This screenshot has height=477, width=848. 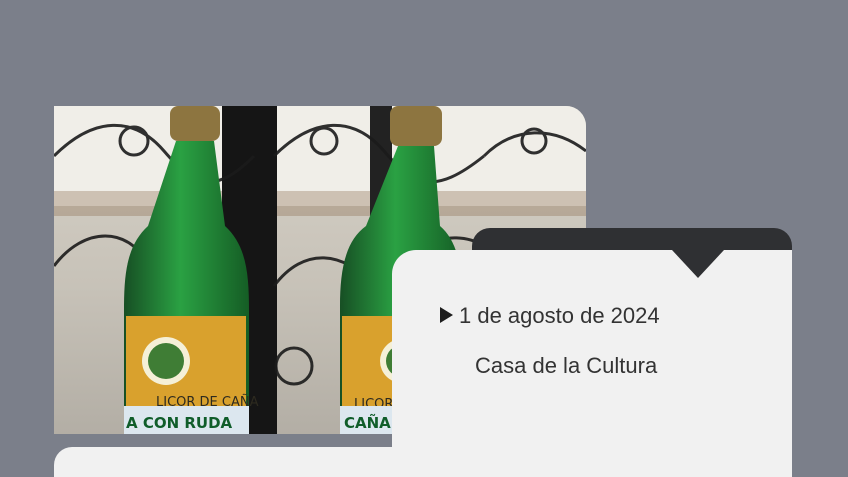 I want to click on event-date-row: 1 de agosto de 2024, so click(x=550, y=316).